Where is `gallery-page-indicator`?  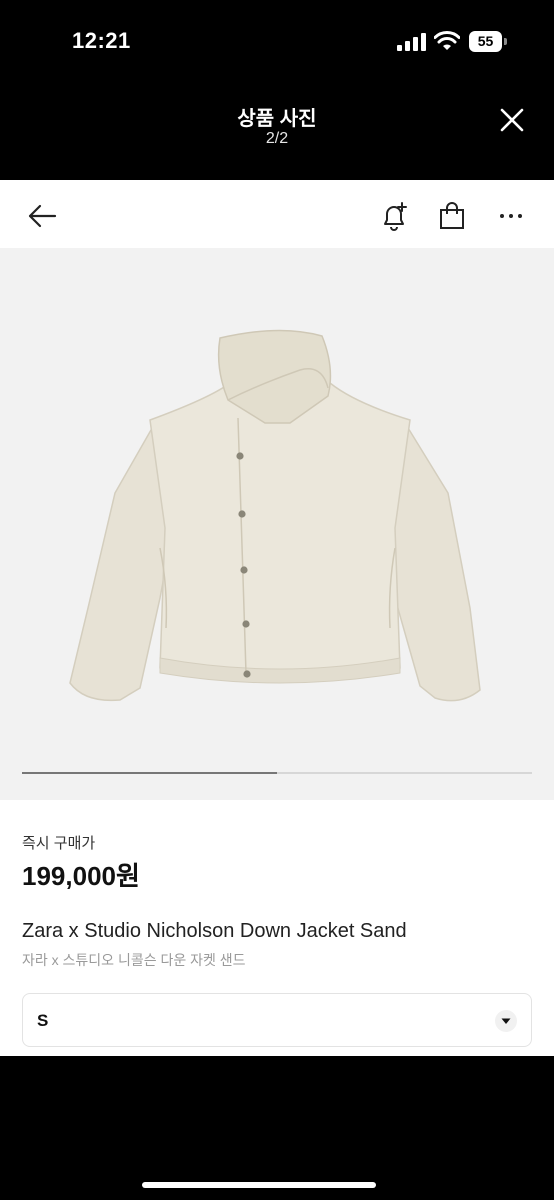
gallery-page-indicator is located at coordinates (277, 773).